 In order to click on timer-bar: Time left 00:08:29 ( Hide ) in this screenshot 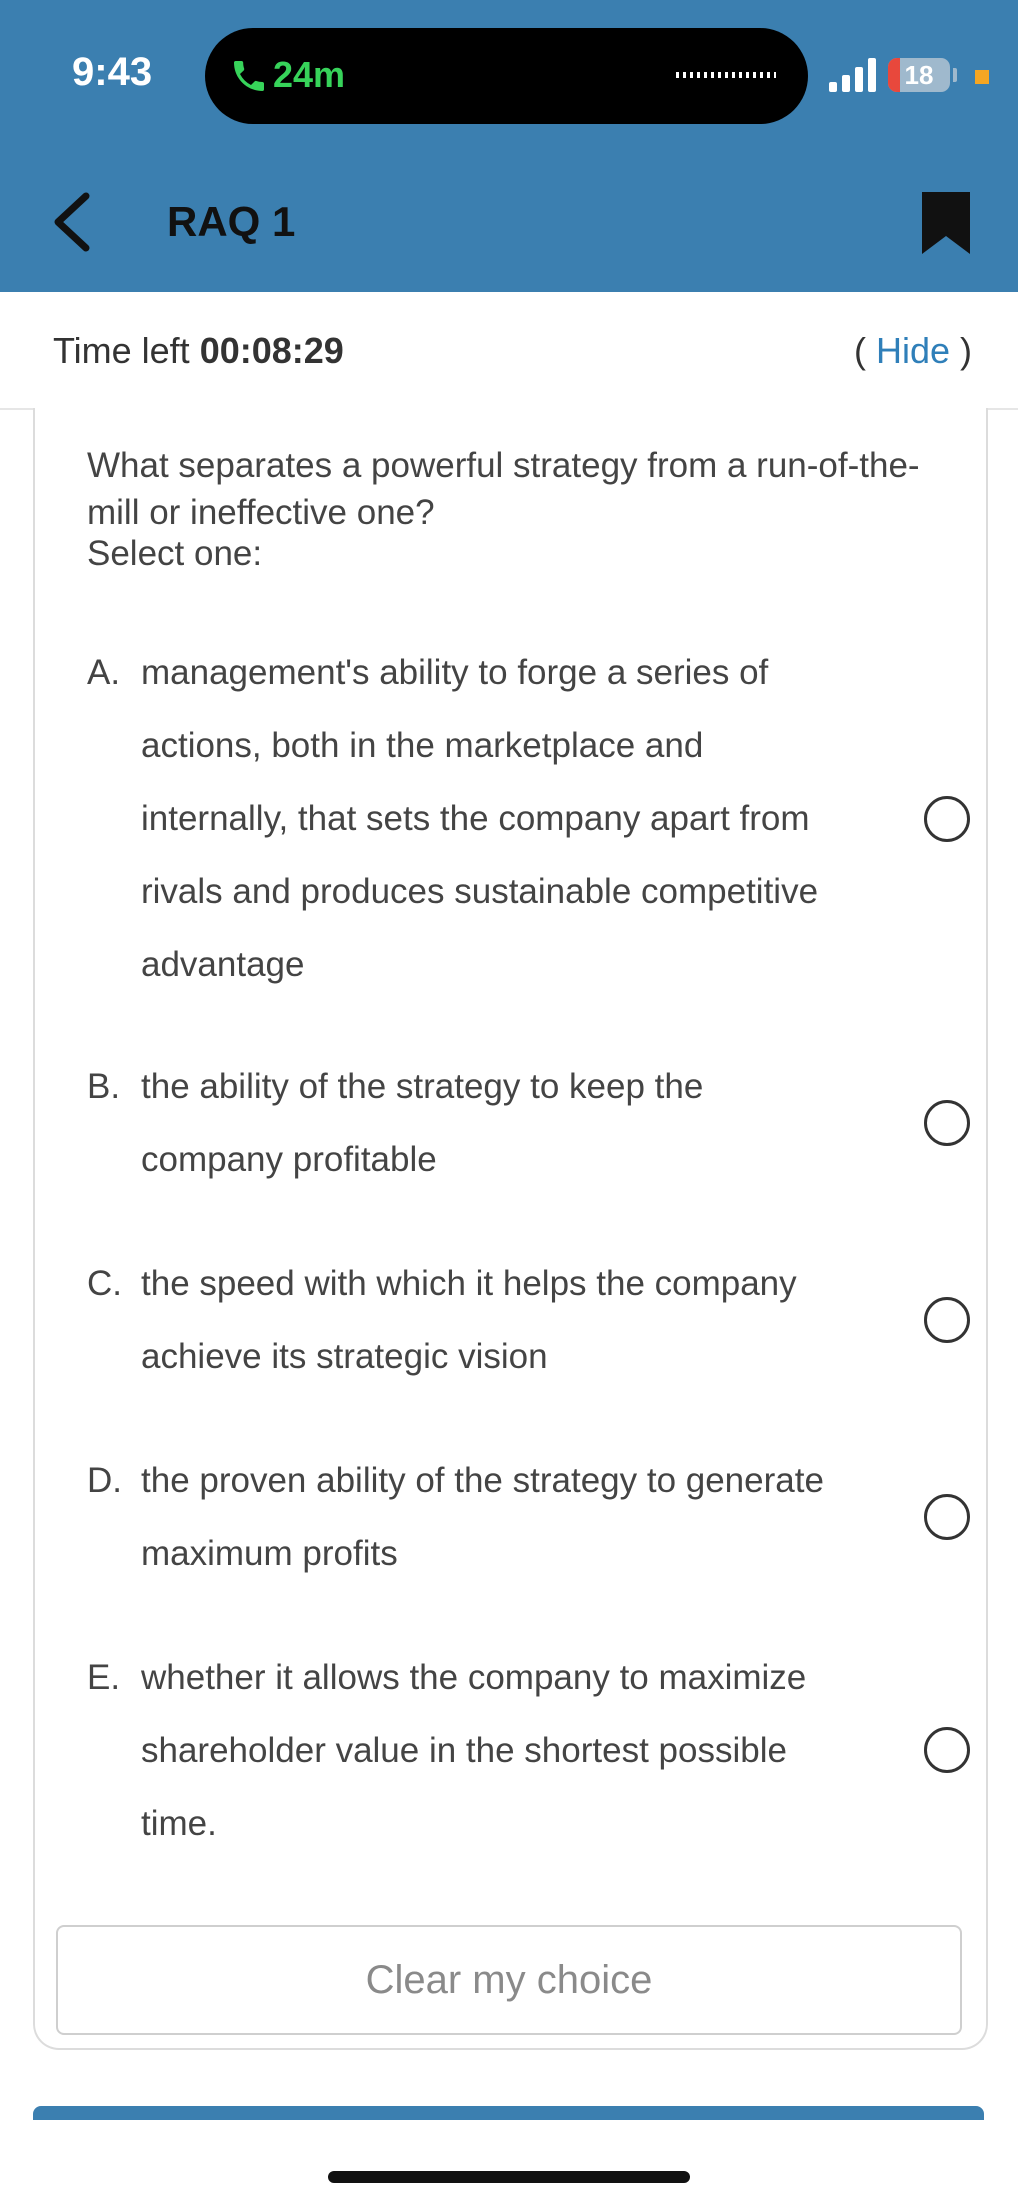, I will do `click(509, 351)`.